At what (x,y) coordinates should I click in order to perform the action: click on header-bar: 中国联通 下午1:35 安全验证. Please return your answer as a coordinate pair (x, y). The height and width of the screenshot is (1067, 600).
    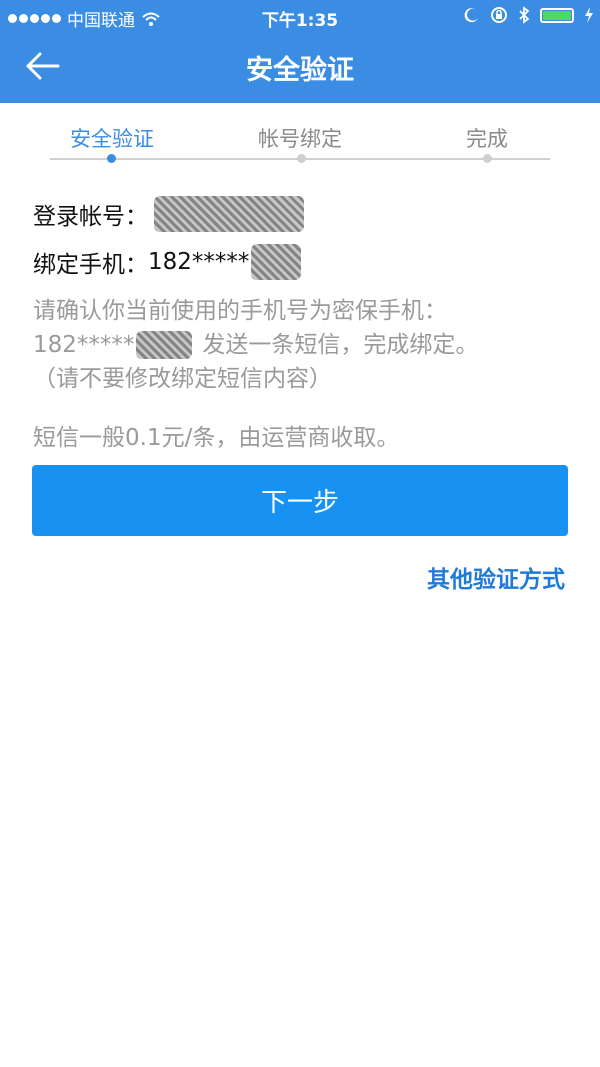
    Looking at the image, I should click on (300, 51).